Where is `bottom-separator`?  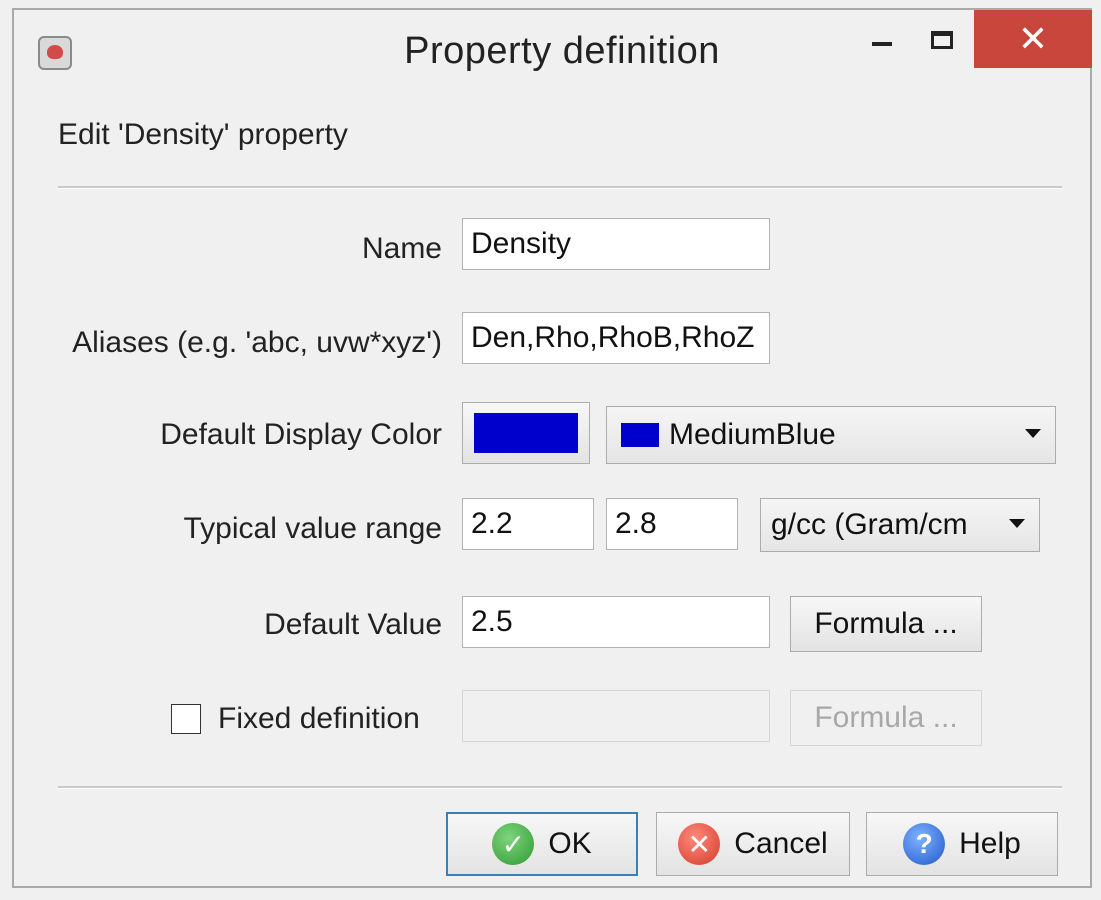 bottom-separator is located at coordinates (560, 787).